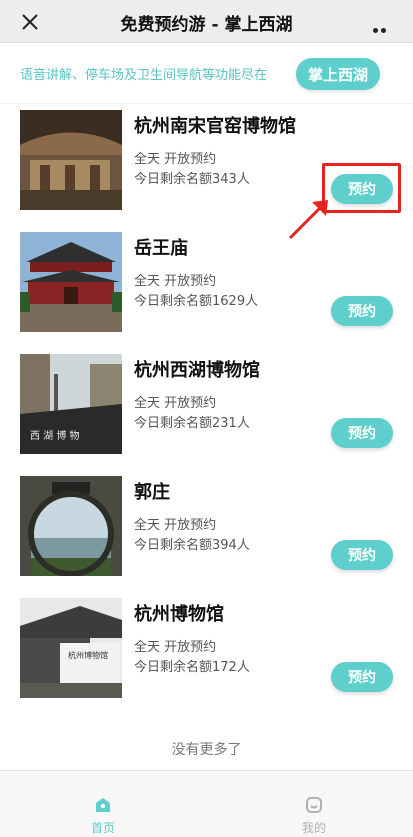  I want to click on tab-mine-label: 我的, so click(313, 828).